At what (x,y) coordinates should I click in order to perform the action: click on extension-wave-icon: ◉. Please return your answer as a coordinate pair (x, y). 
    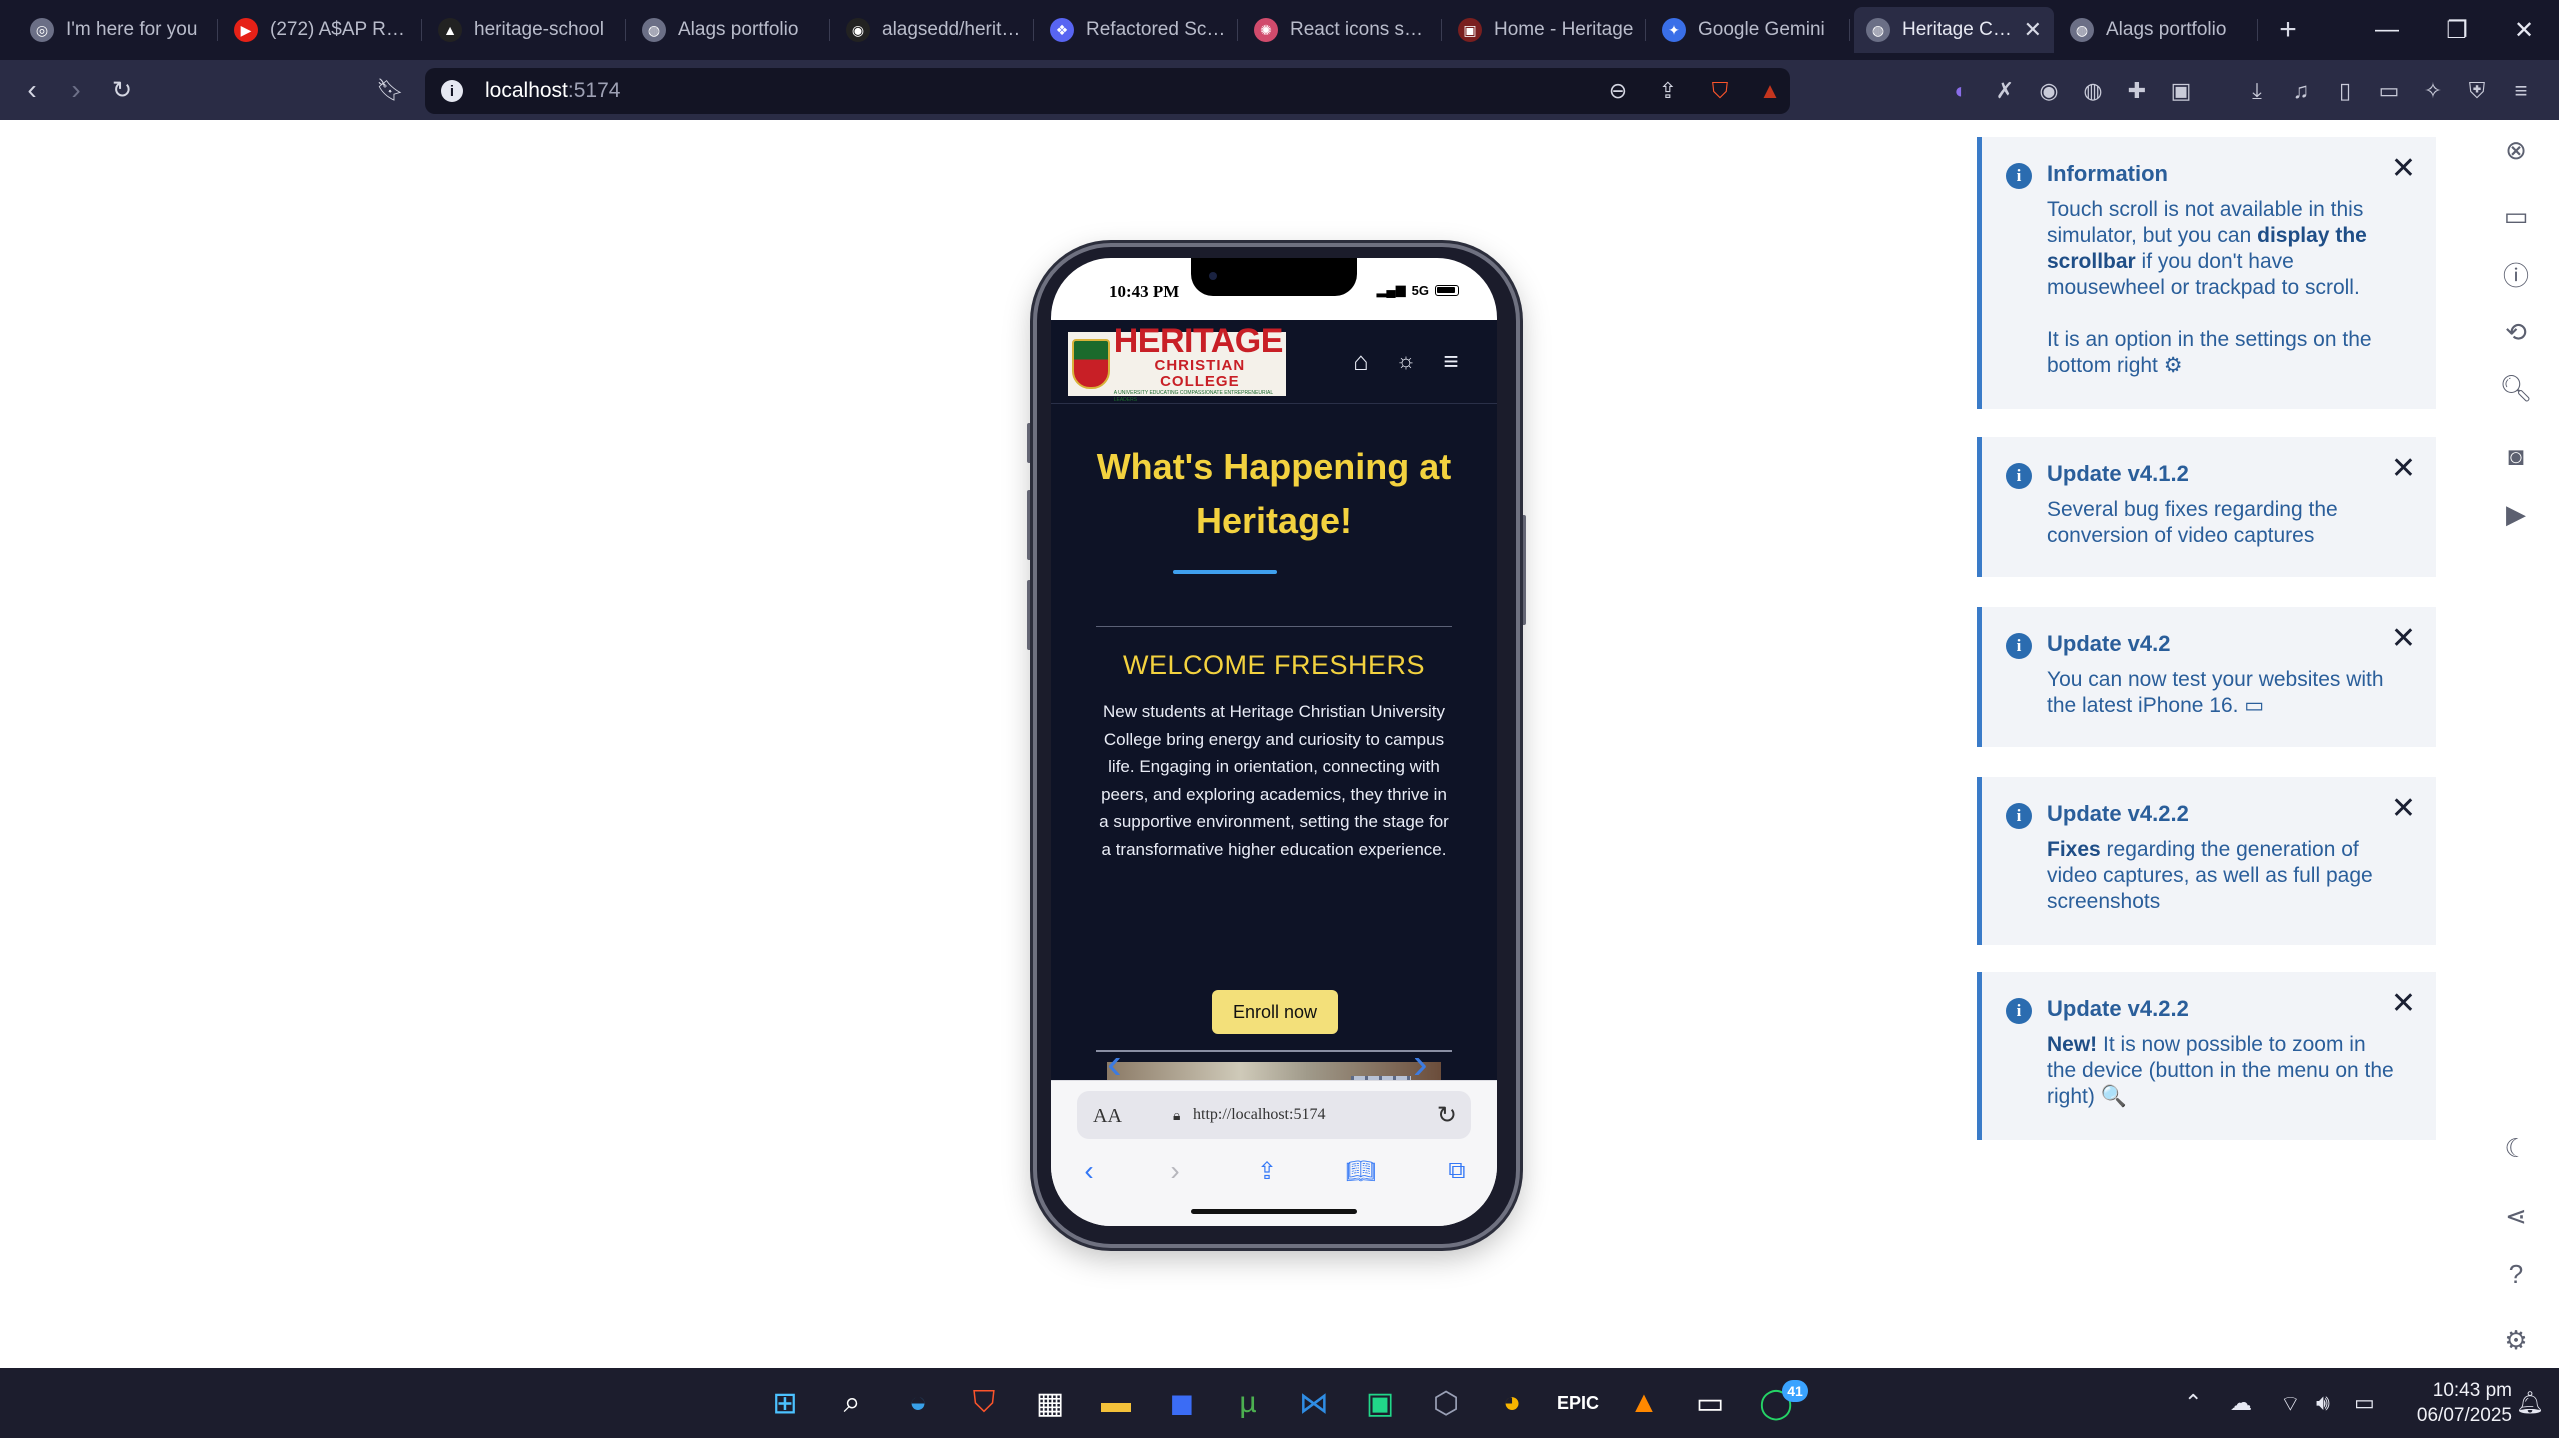
    Looking at the image, I should click on (2049, 91).